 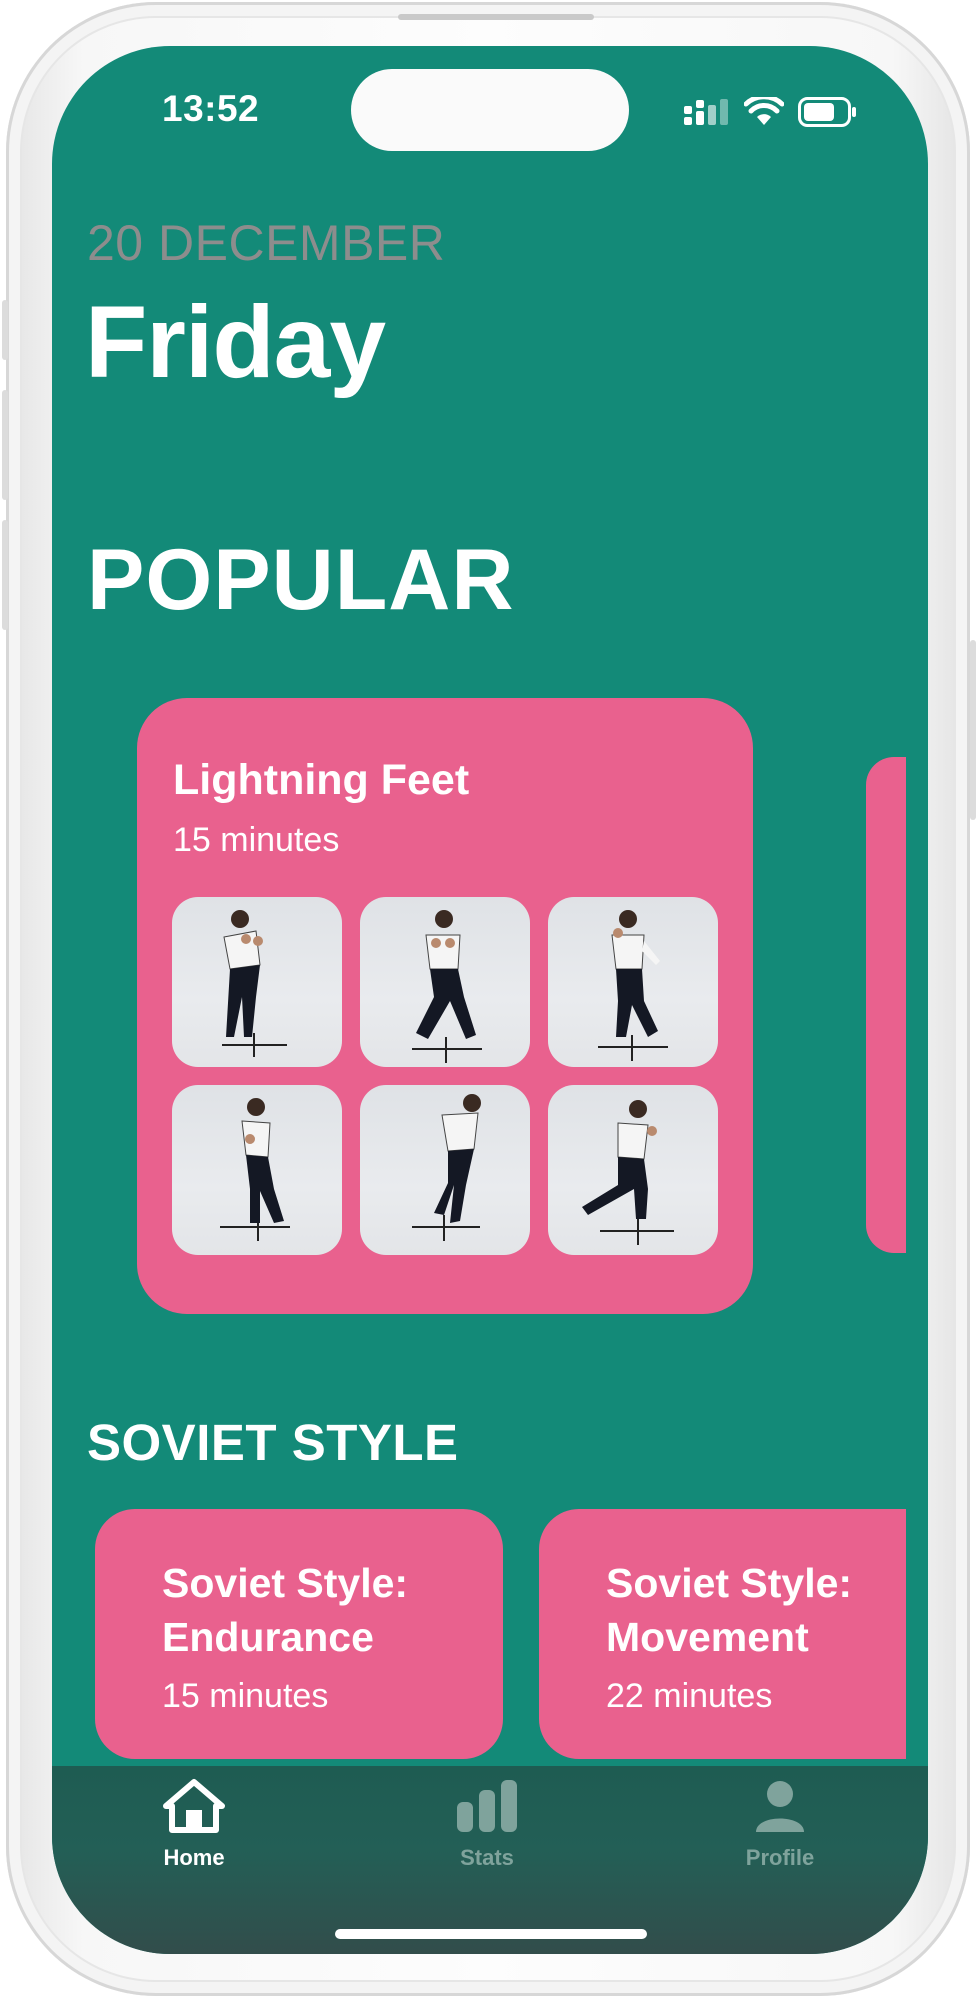 What do you see at coordinates (780, 1857) in the screenshot?
I see `tab-label: Profile` at bounding box center [780, 1857].